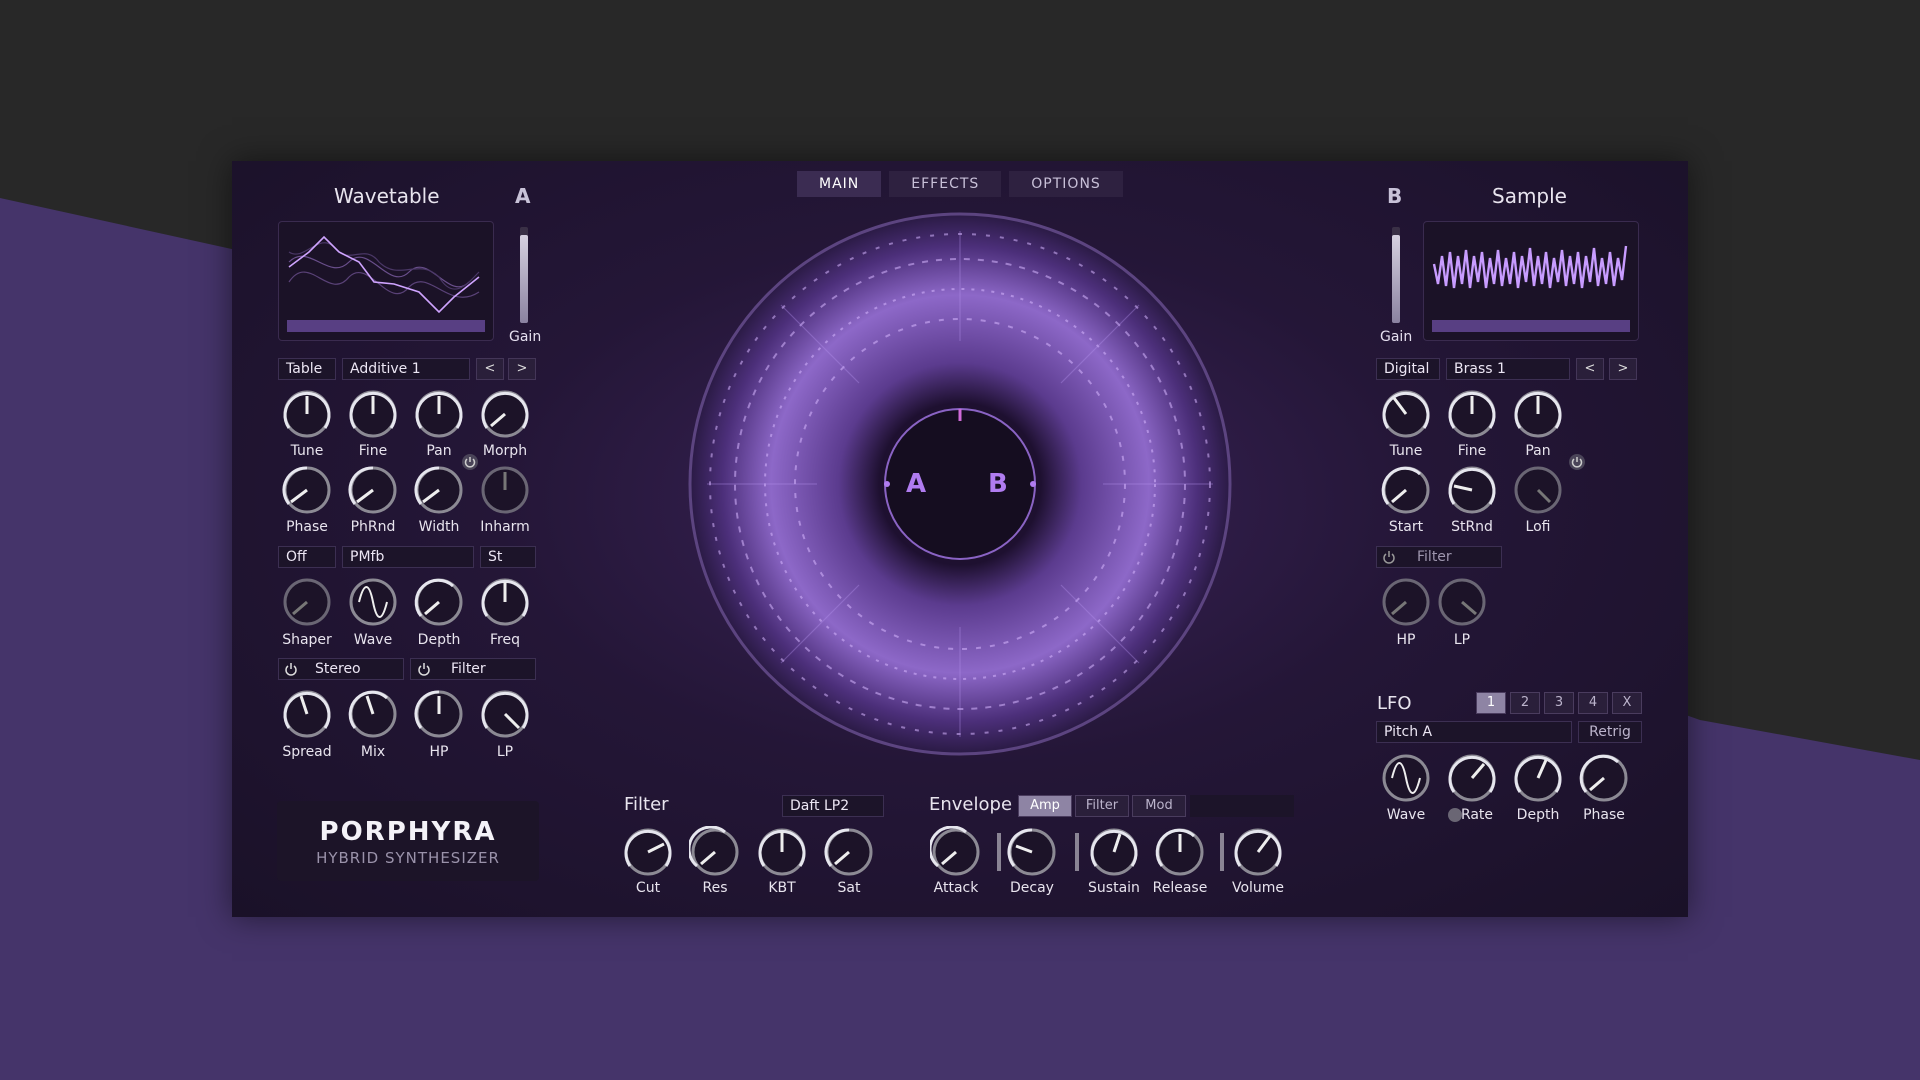  I want to click on lfo-phase-label: Phase, so click(1604, 815).